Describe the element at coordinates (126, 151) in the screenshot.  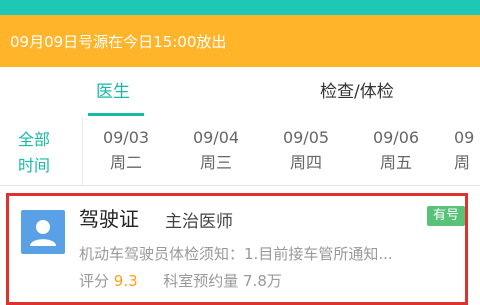
I see `date-option: 09/03 周二` at that location.